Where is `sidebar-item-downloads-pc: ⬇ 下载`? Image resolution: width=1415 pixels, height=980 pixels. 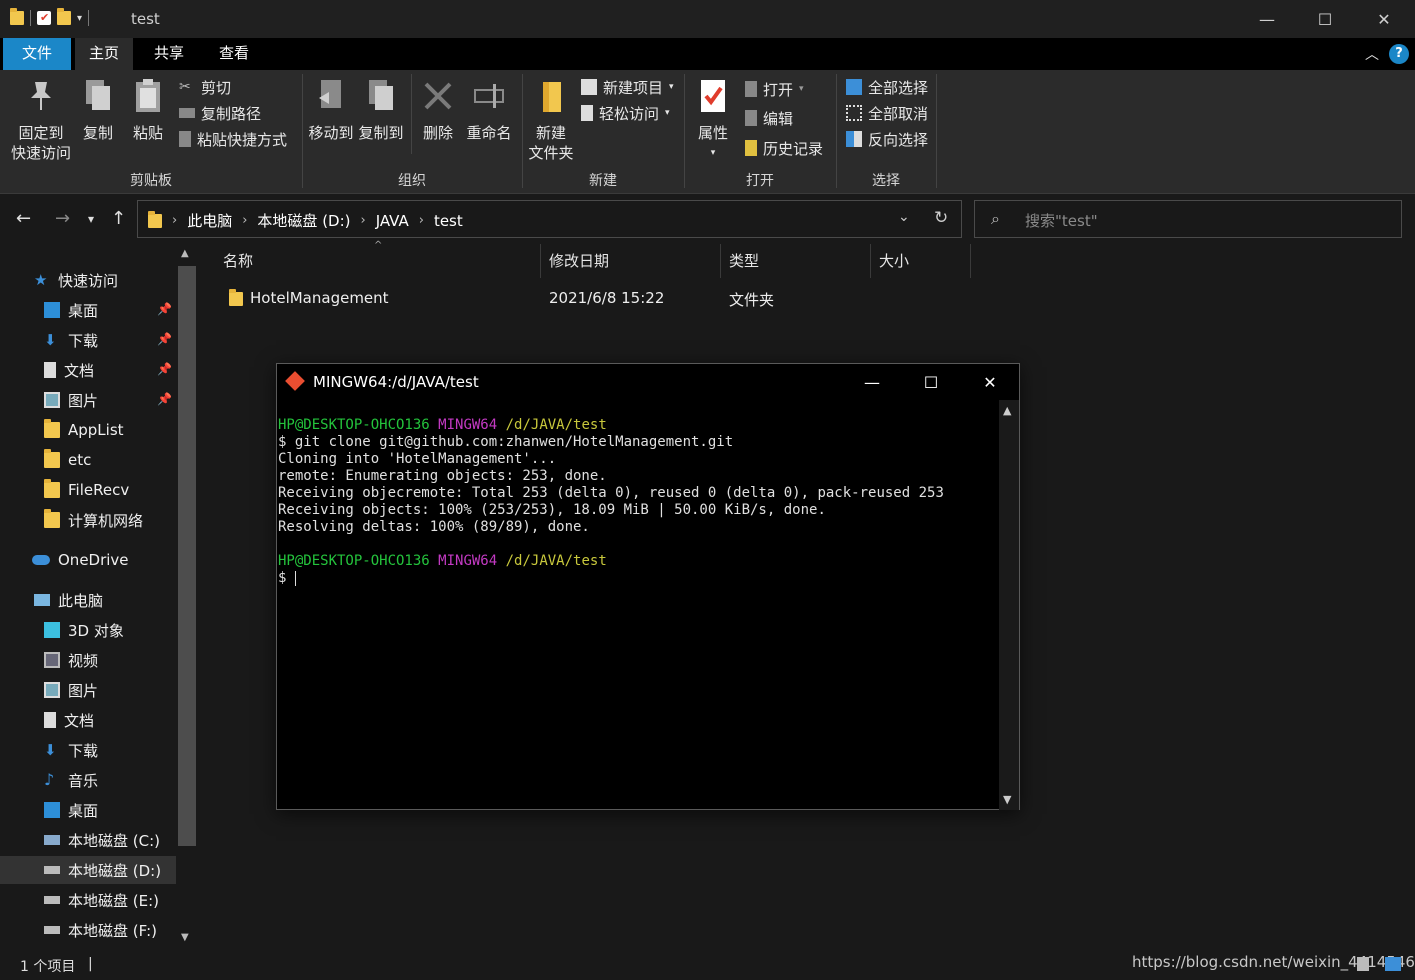
sidebar-item-downloads-pc: ⬇ 下载 is located at coordinates (88, 750).